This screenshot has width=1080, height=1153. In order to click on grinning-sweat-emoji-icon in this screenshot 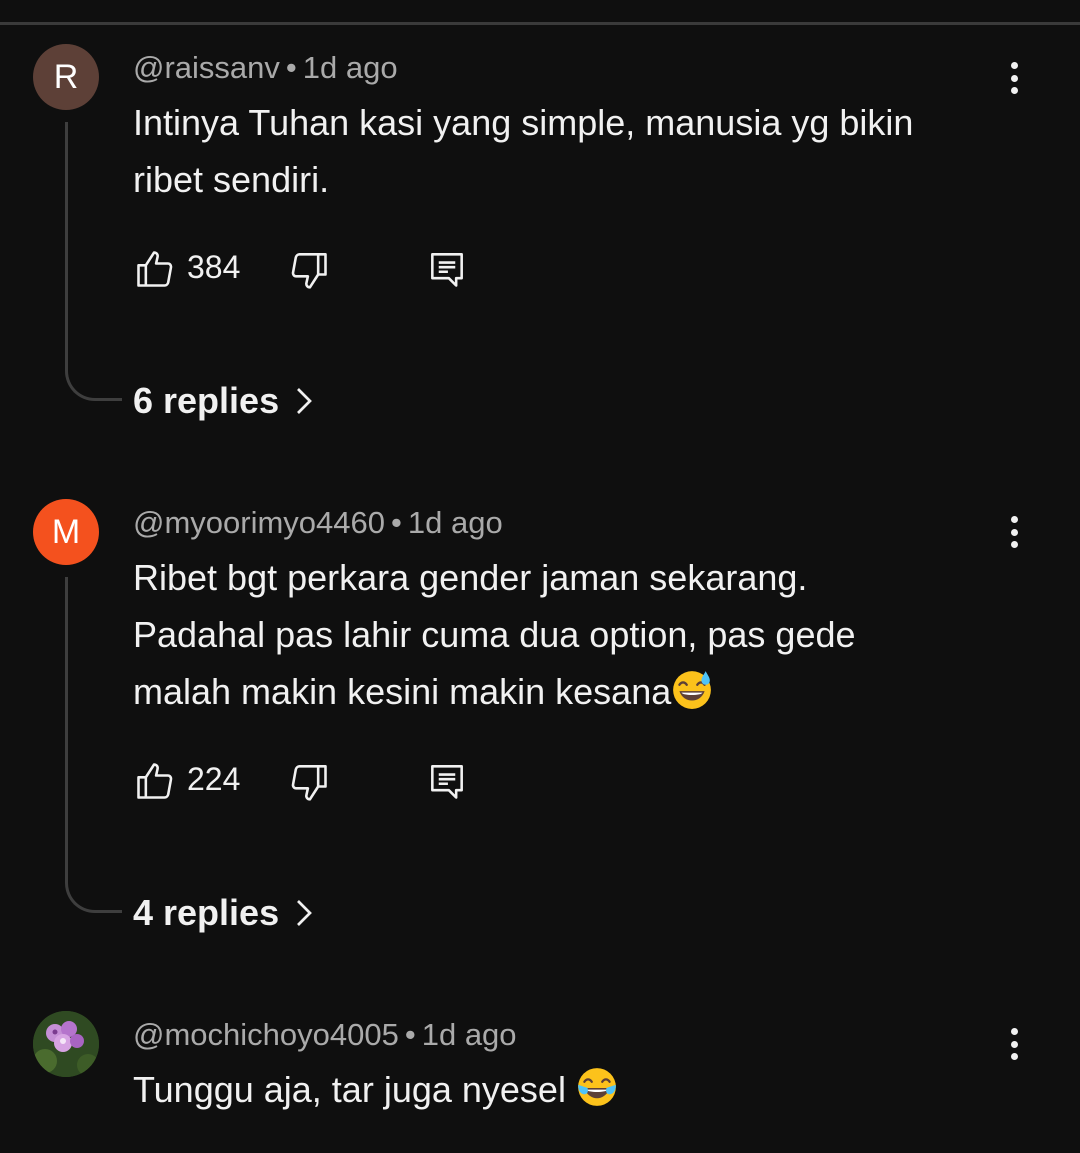, I will do `click(692, 690)`.